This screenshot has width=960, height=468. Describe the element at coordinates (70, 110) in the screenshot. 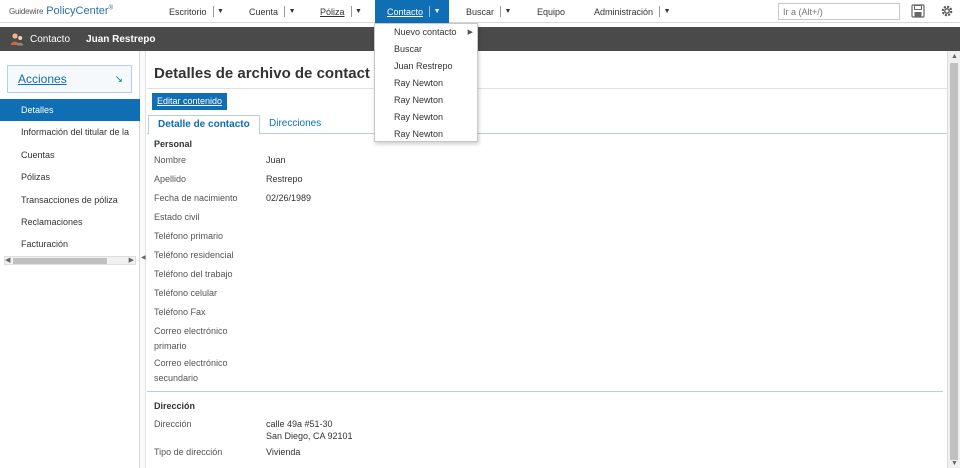

I see `sidebar-item-detalles: Detalles` at that location.